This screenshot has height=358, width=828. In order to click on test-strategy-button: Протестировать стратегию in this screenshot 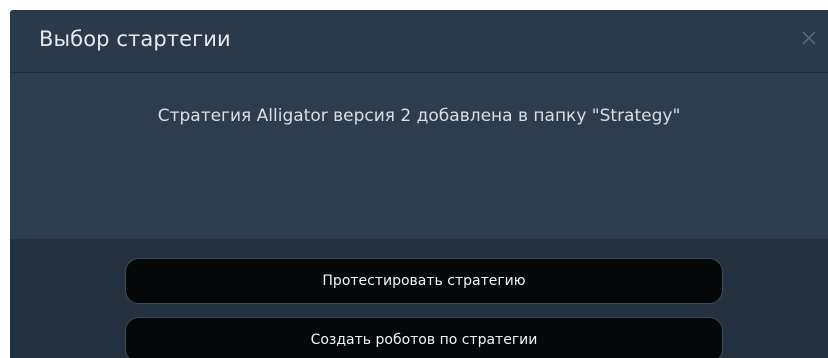, I will do `click(424, 281)`.